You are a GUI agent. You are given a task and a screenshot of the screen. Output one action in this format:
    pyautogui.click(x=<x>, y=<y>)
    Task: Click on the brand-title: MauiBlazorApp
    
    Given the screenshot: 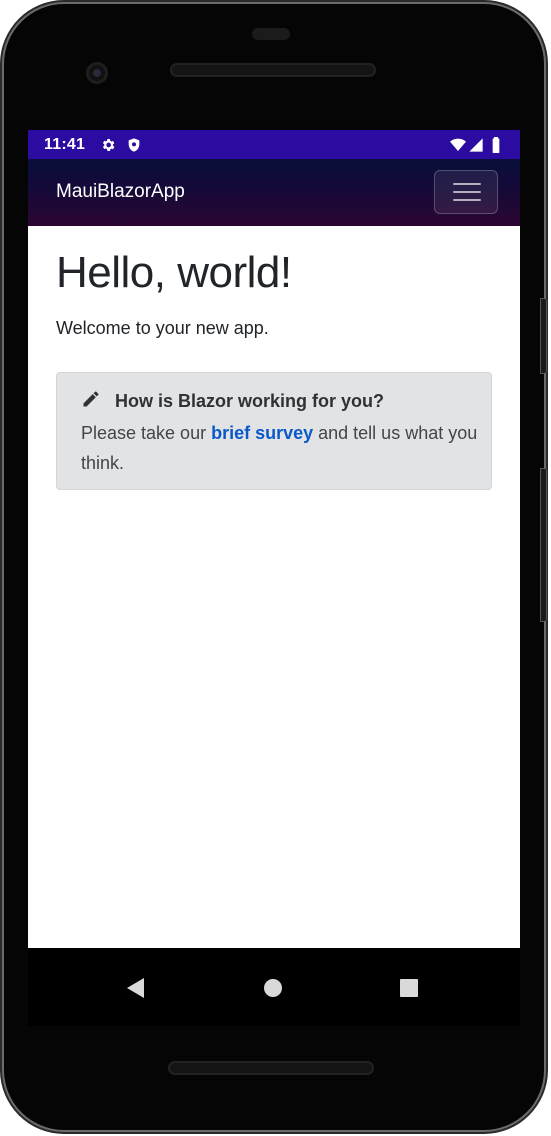 What is the action you would take?
    pyautogui.click(x=120, y=192)
    